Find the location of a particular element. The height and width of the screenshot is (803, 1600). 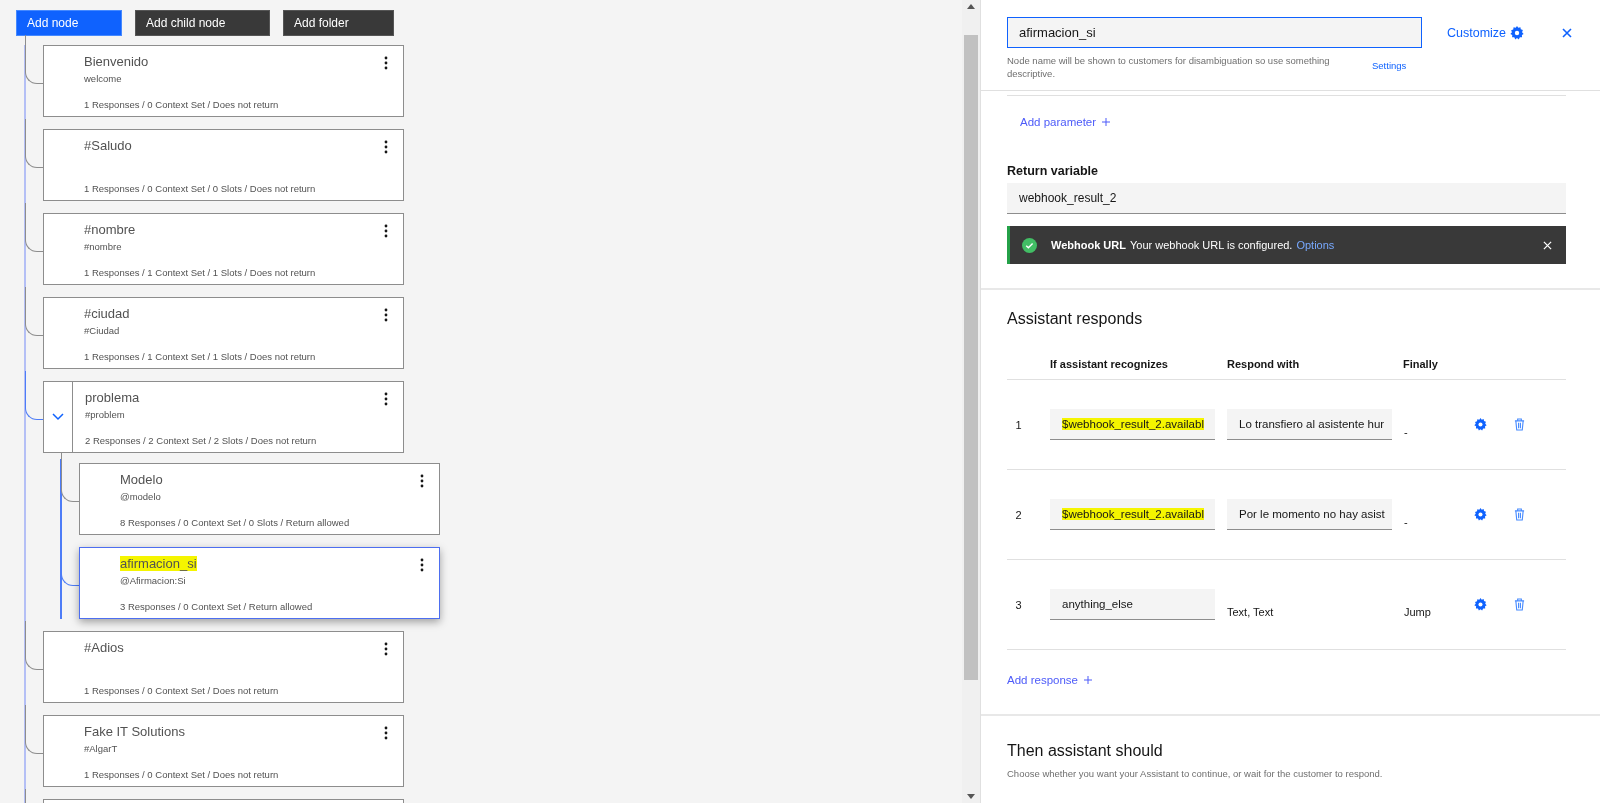

chevron-down-icon is located at coordinates (58, 417).